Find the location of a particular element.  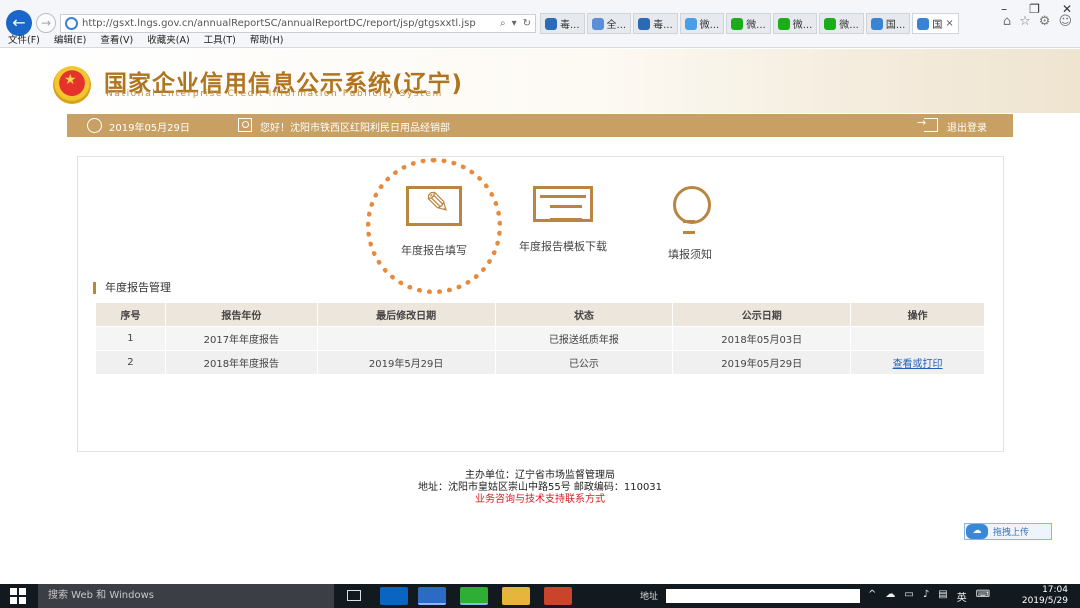

menu-file: 文件(F) is located at coordinates (24, 41).